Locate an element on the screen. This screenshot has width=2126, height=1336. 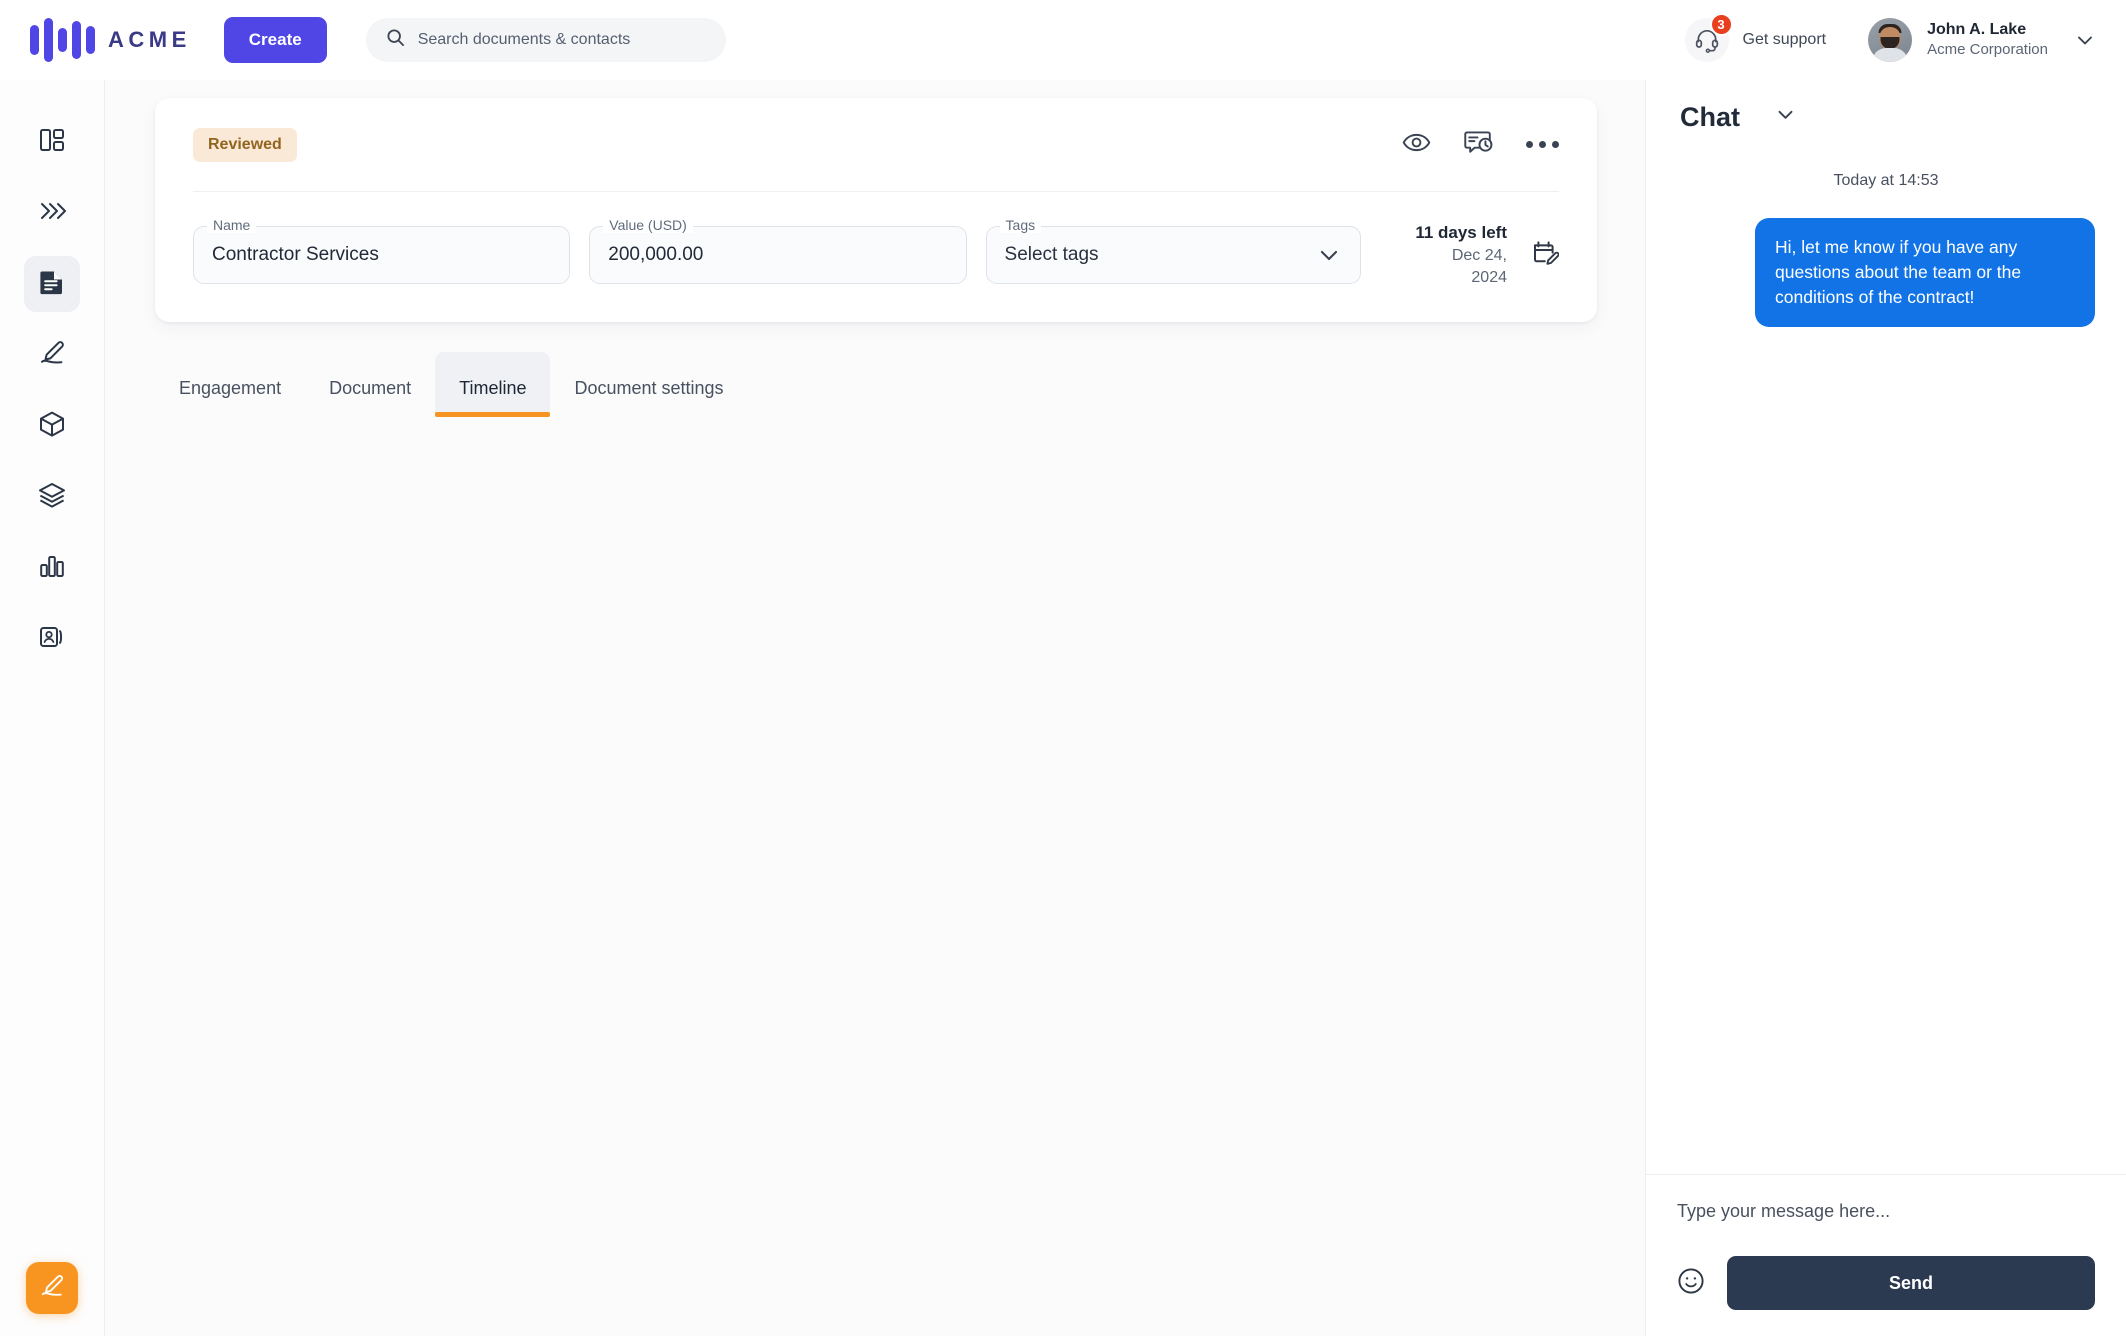
rail-fab-wrap is located at coordinates (52, 1288).